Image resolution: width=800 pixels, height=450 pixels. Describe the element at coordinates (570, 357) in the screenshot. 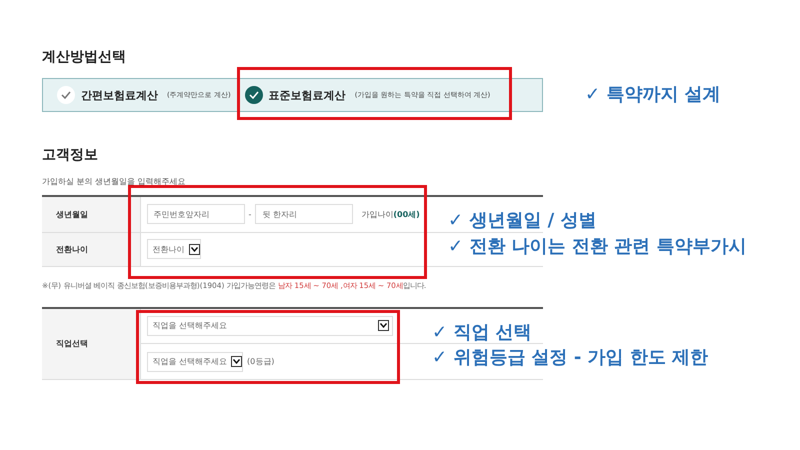

I see `annotation-text: ✓ 위험등급 설정 - 가입 한도 제한` at that location.